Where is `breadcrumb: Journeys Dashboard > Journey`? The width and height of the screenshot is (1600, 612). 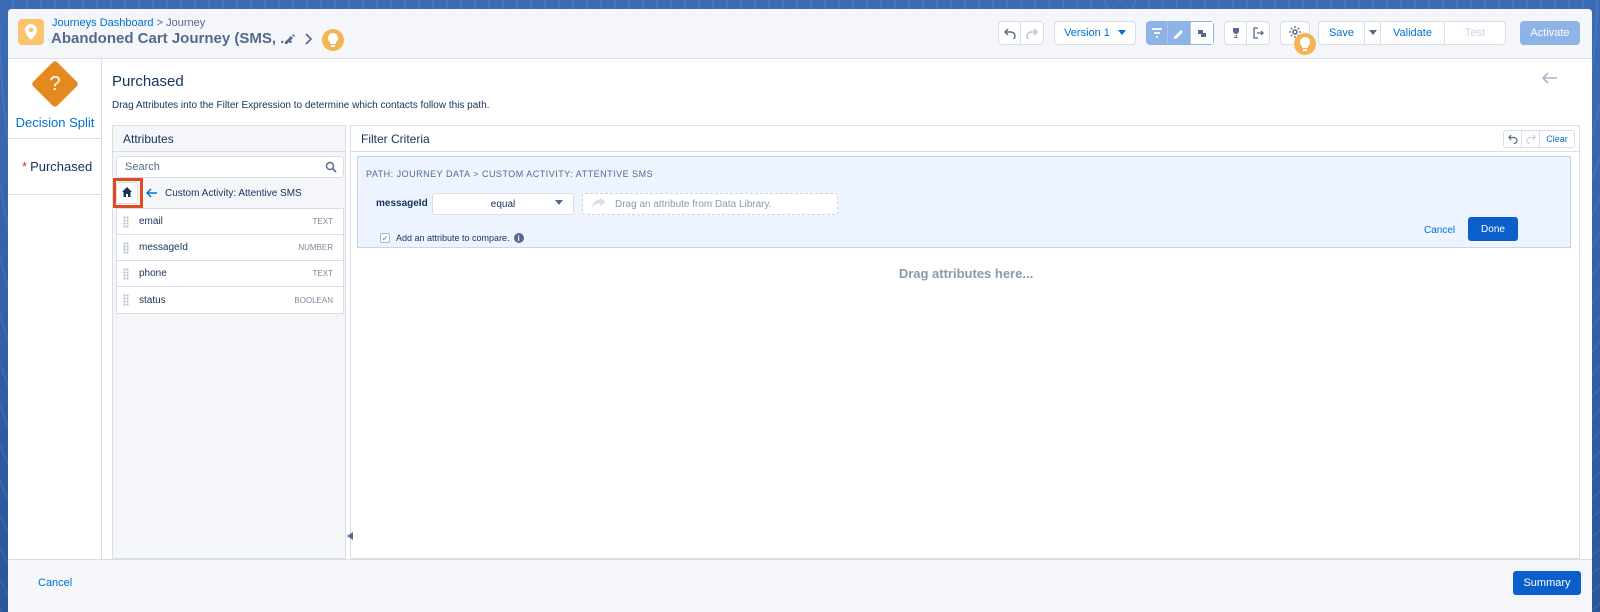
breadcrumb: Journeys Dashboard > Journey is located at coordinates (128, 23).